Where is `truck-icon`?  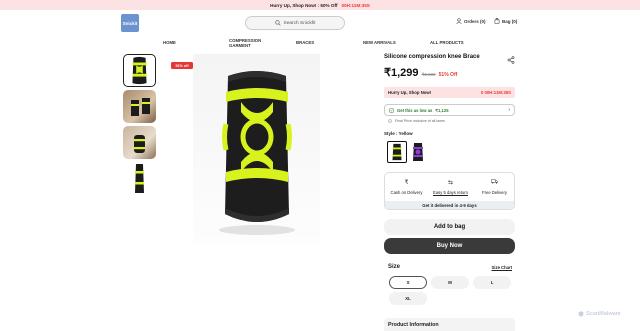
truck-icon is located at coordinates (493, 182).